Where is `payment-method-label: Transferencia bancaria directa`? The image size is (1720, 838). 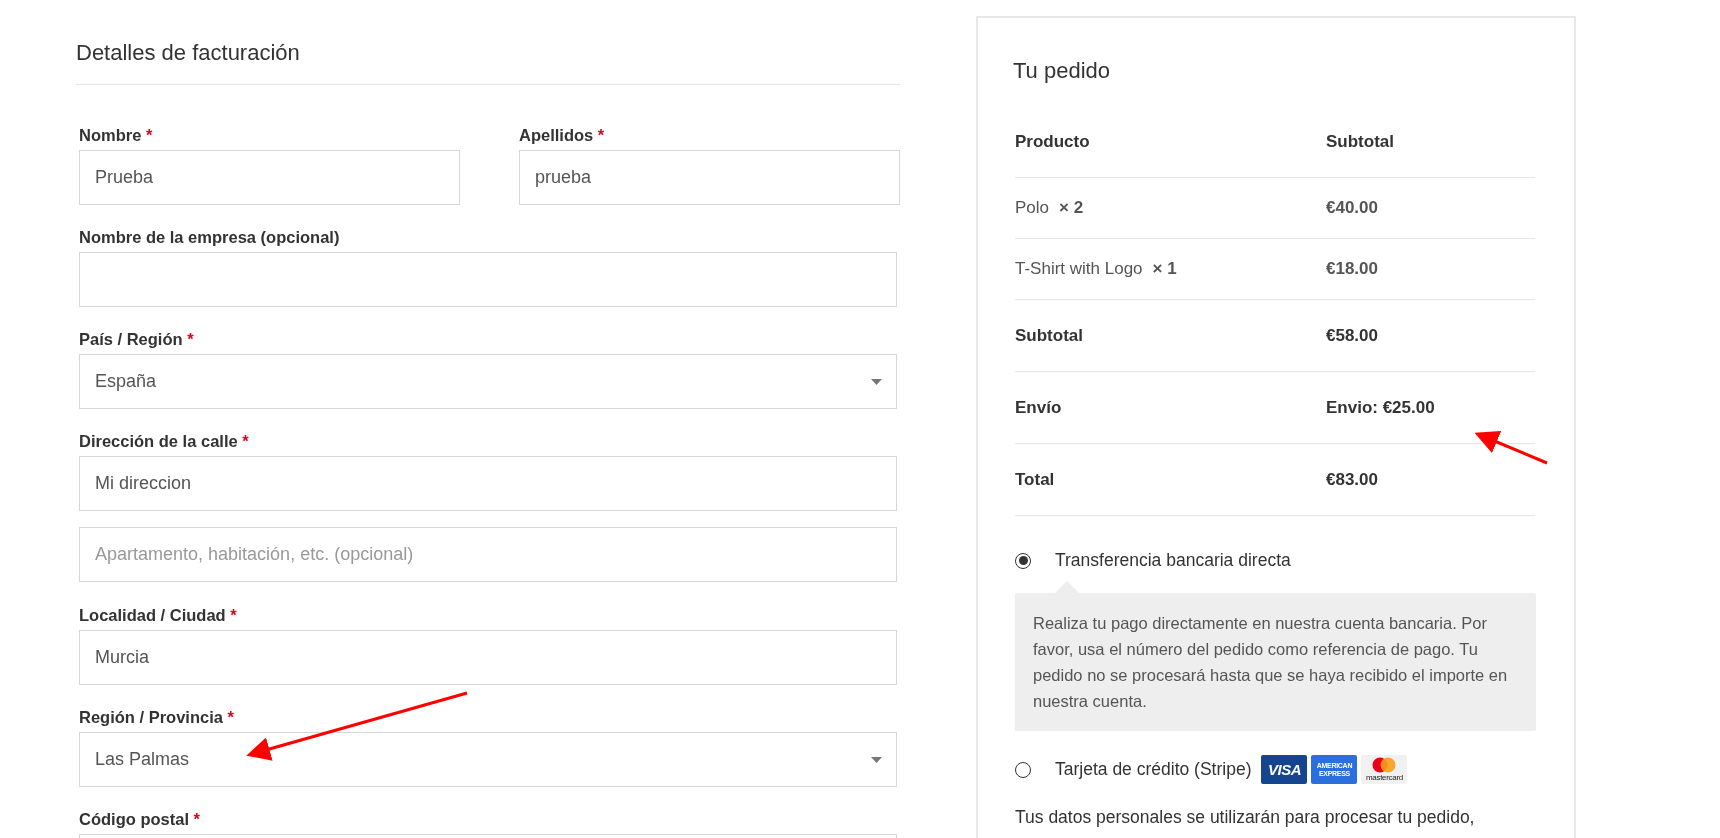 payment-method-label: Transferencia bancaria directa is located at coordinates (1173, 560).